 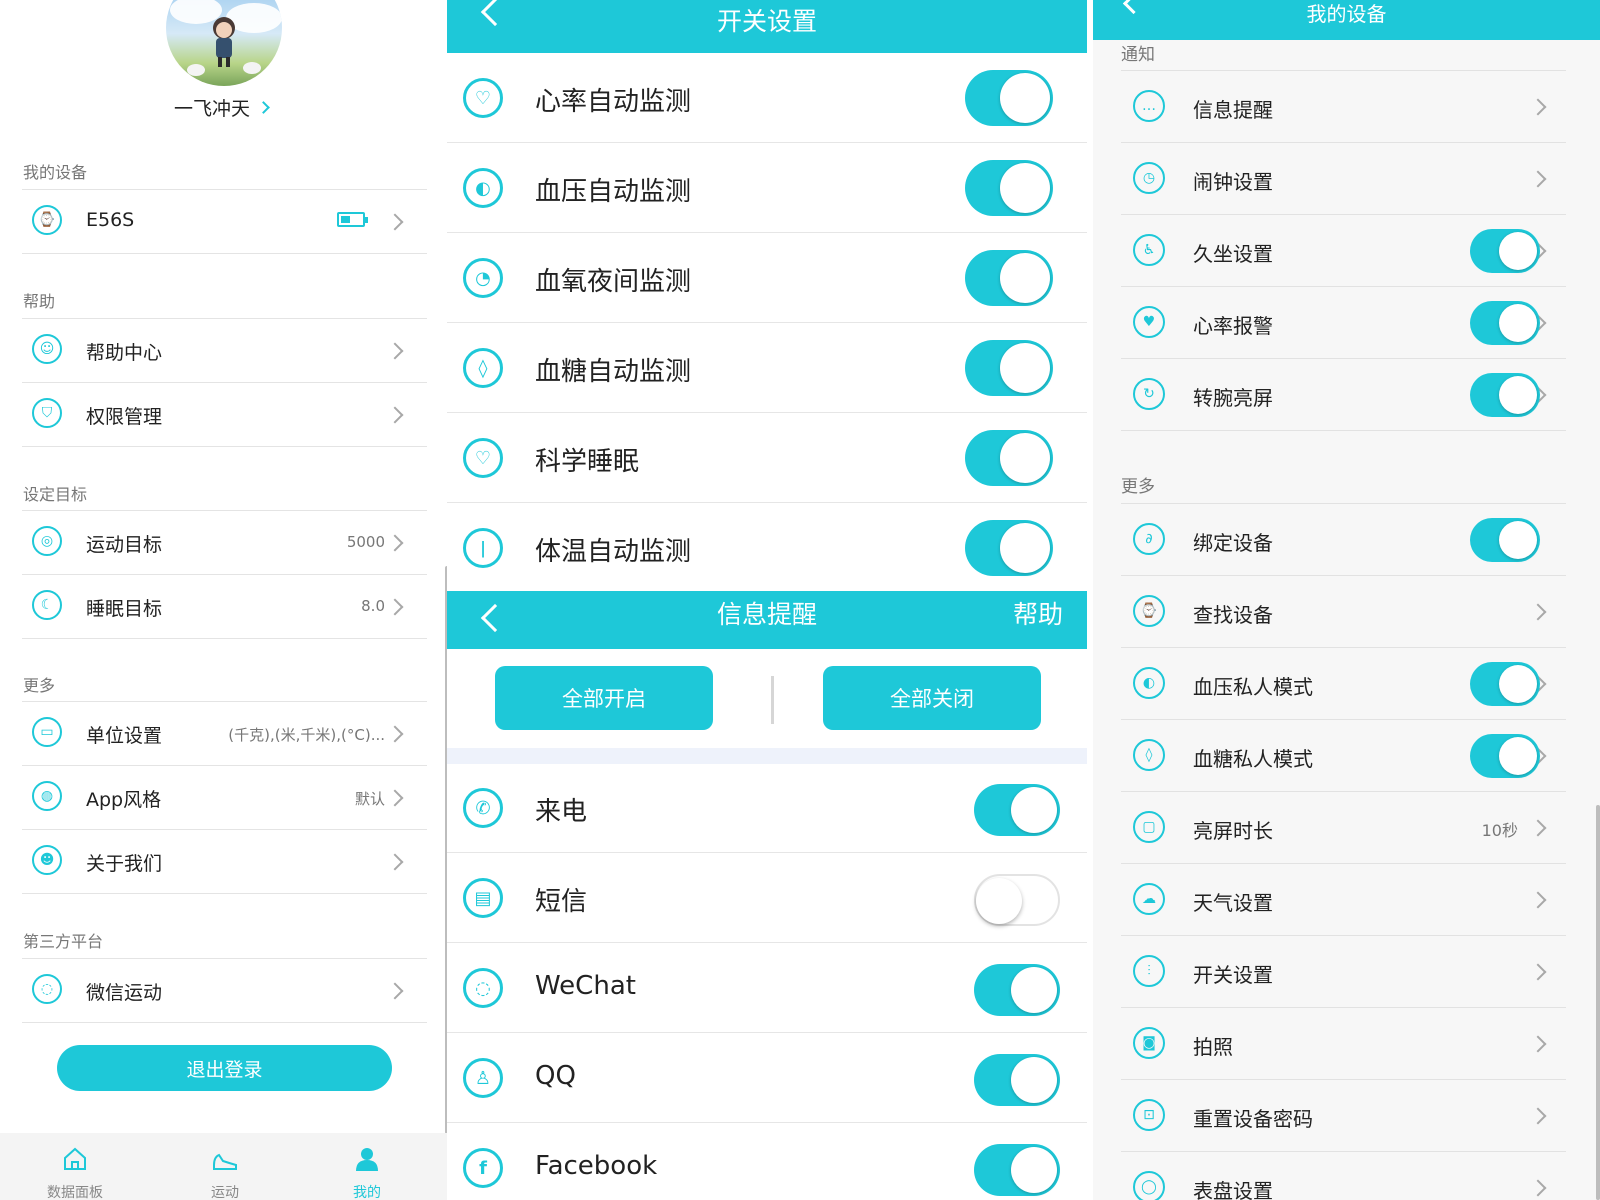 I want to click on thermometer-icon: ǀ, so click(x=483, y=548).